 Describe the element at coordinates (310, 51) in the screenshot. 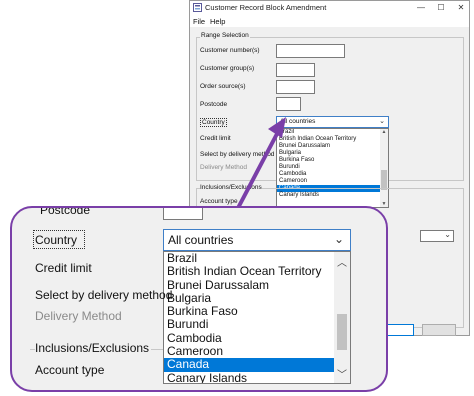

I see `customer-numbers-input` at that location.